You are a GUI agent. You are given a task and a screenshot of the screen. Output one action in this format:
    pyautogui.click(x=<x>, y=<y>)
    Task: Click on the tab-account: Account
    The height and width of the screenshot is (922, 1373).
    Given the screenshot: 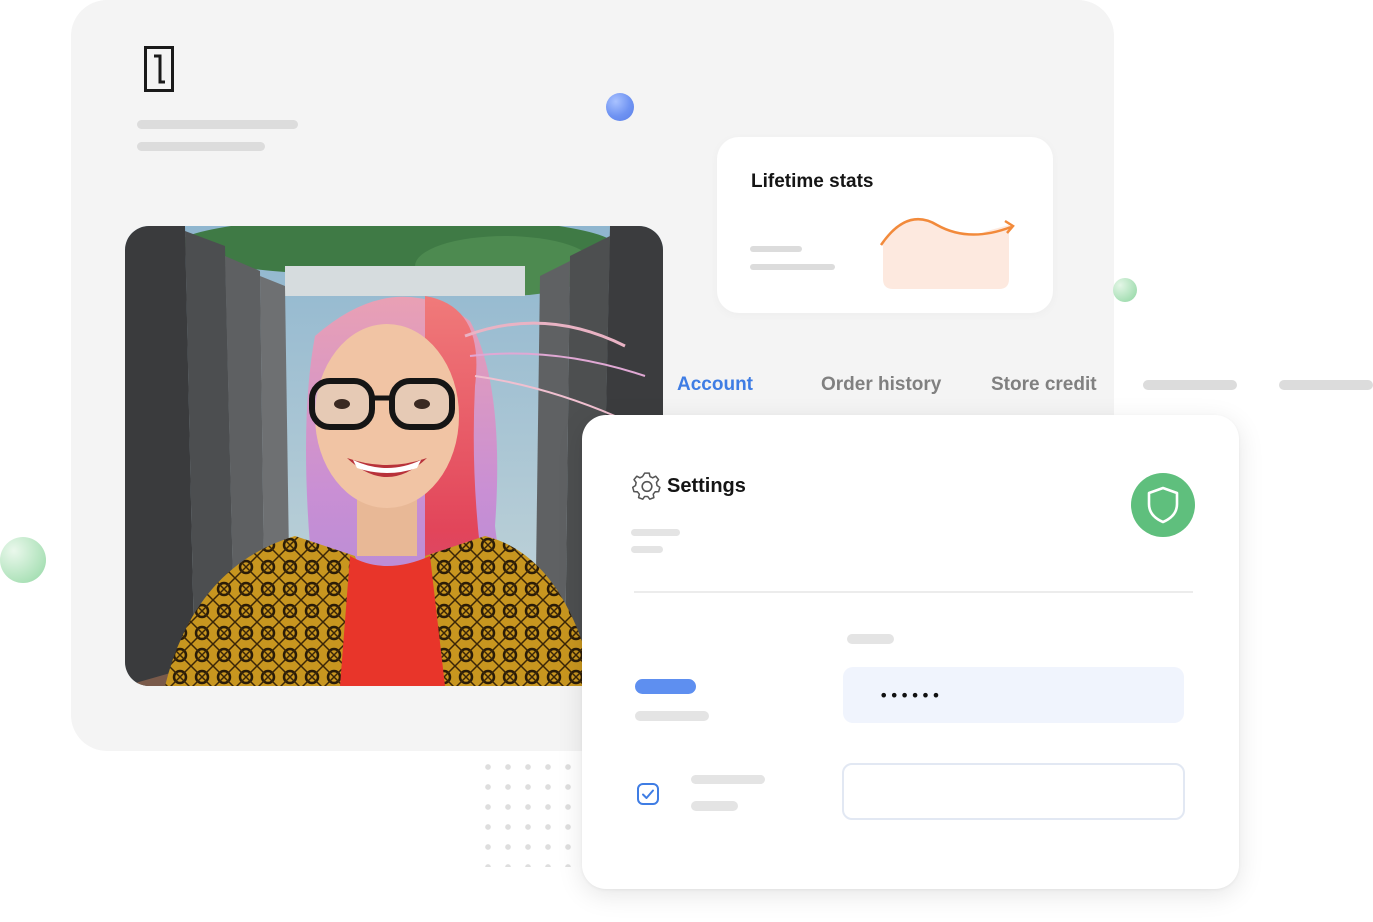 What is the action you would take?
    pyautogui.click(x=715, y=385)
    